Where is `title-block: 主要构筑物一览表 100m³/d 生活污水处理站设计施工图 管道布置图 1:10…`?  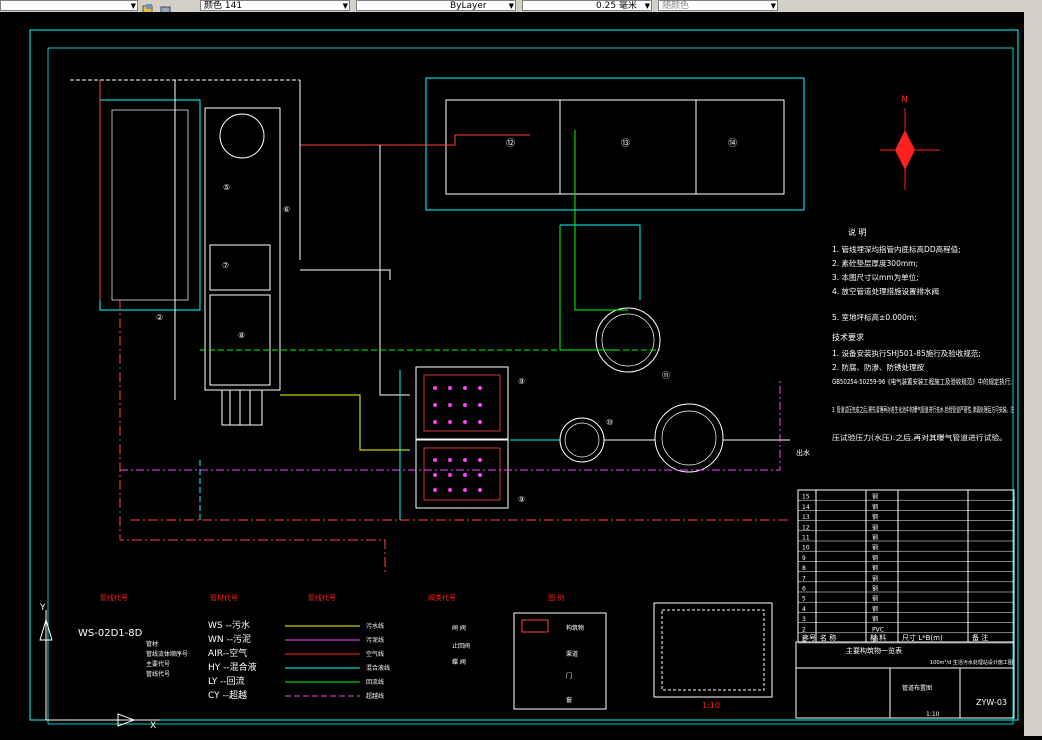 title-block: 主要构筑物一览表 100m³/d 生活污水处理站设计施工图 管道布置图 1:10… is located at coordinates (905, 680).